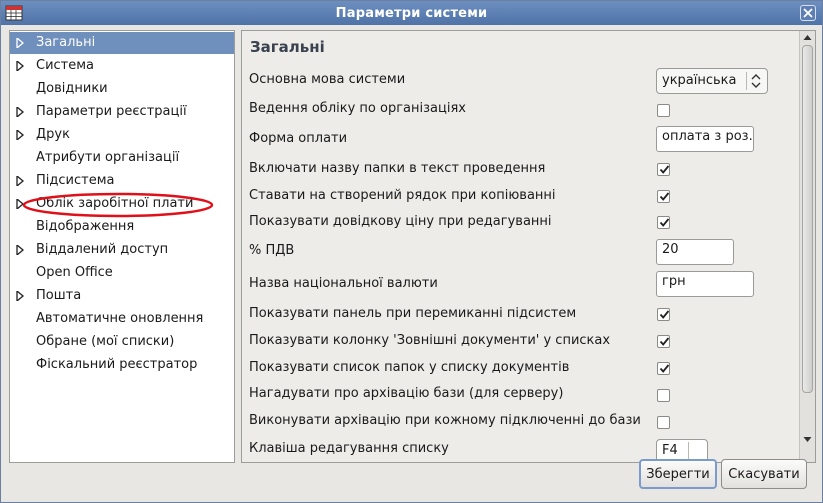  I want to click on sidebar-item-display: Відображення, so click(122, 227).